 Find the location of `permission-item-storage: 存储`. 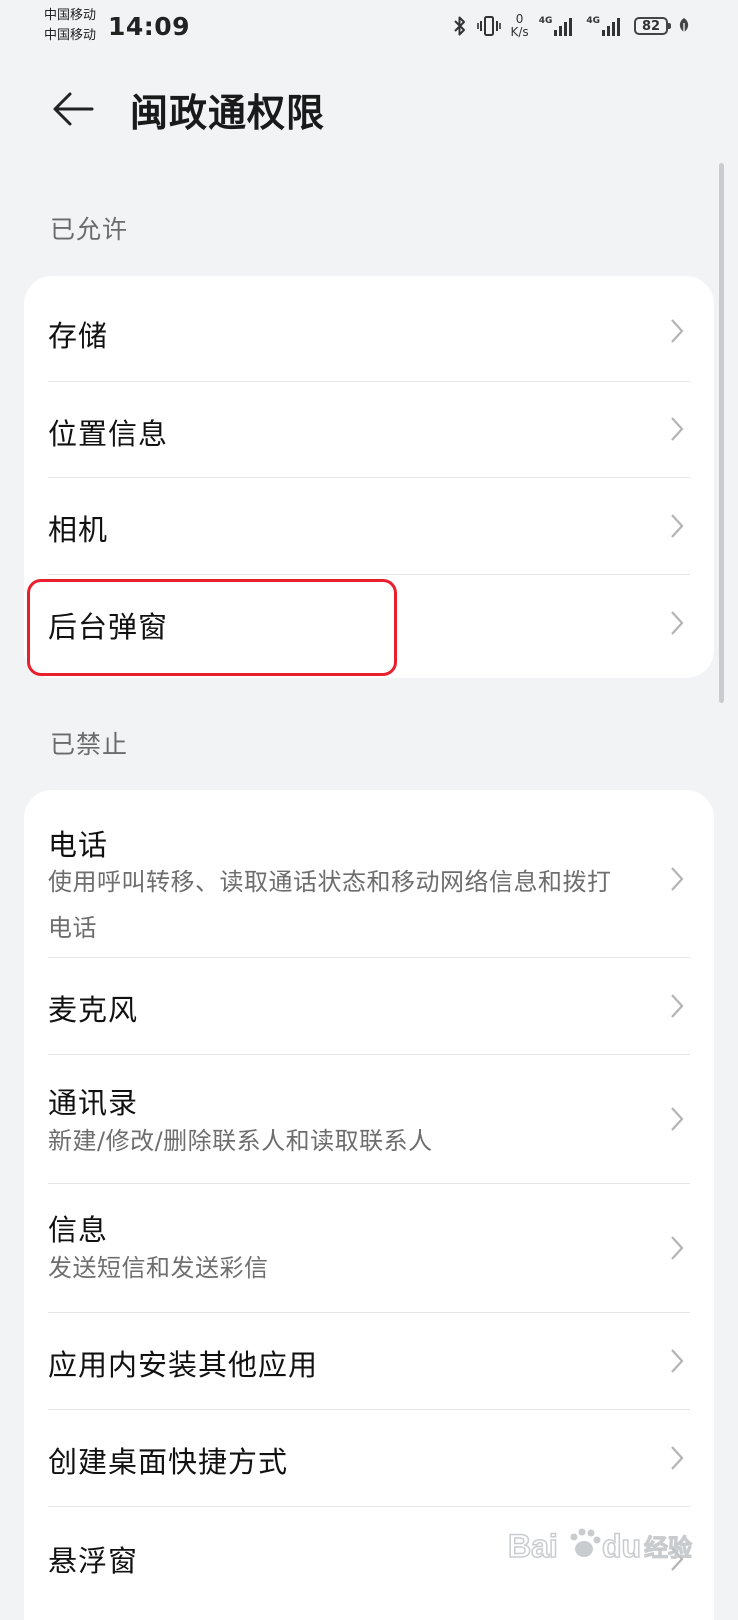

permission-item-storage: 存储 is located at coordinates (369, 328).